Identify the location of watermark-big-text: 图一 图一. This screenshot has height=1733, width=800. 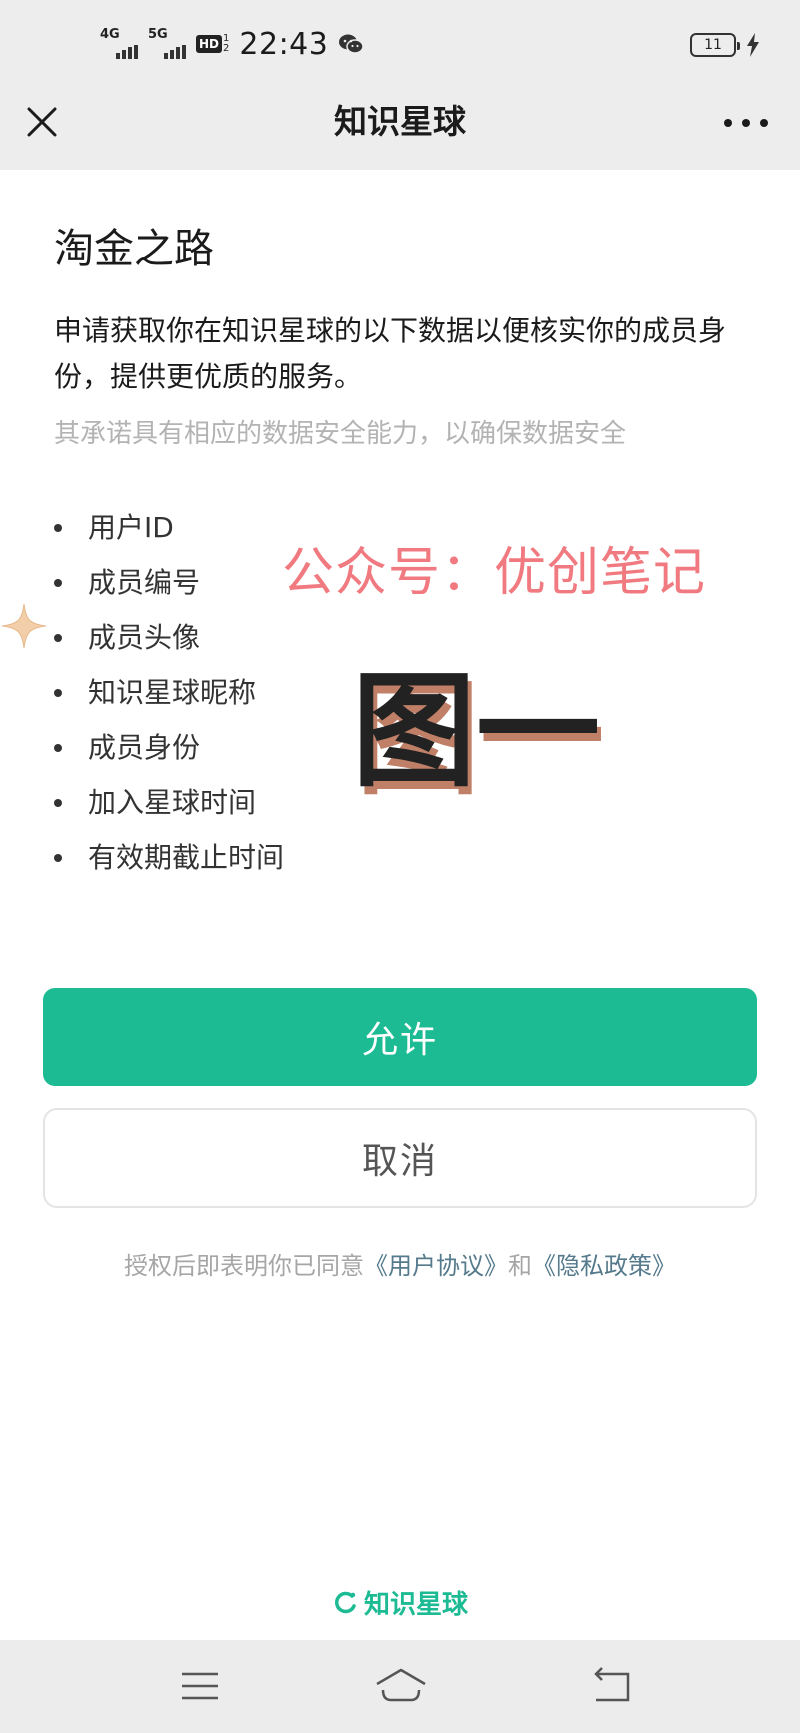
(478, 733).